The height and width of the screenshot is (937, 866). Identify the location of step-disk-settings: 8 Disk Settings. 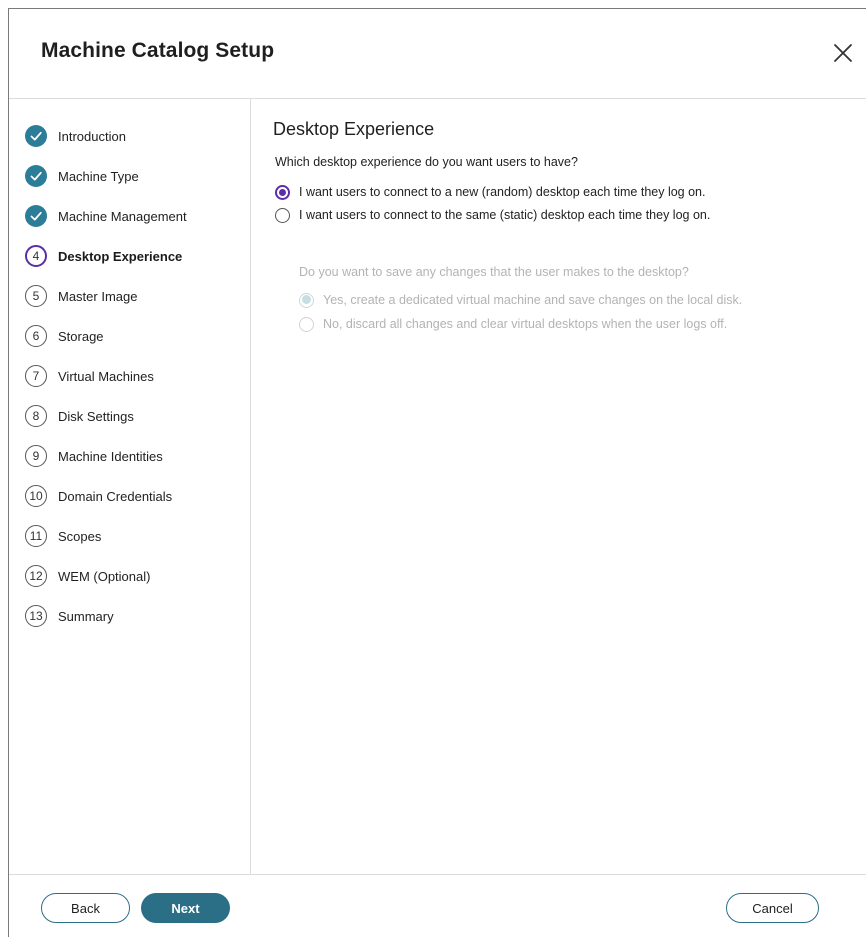
(79, 416).